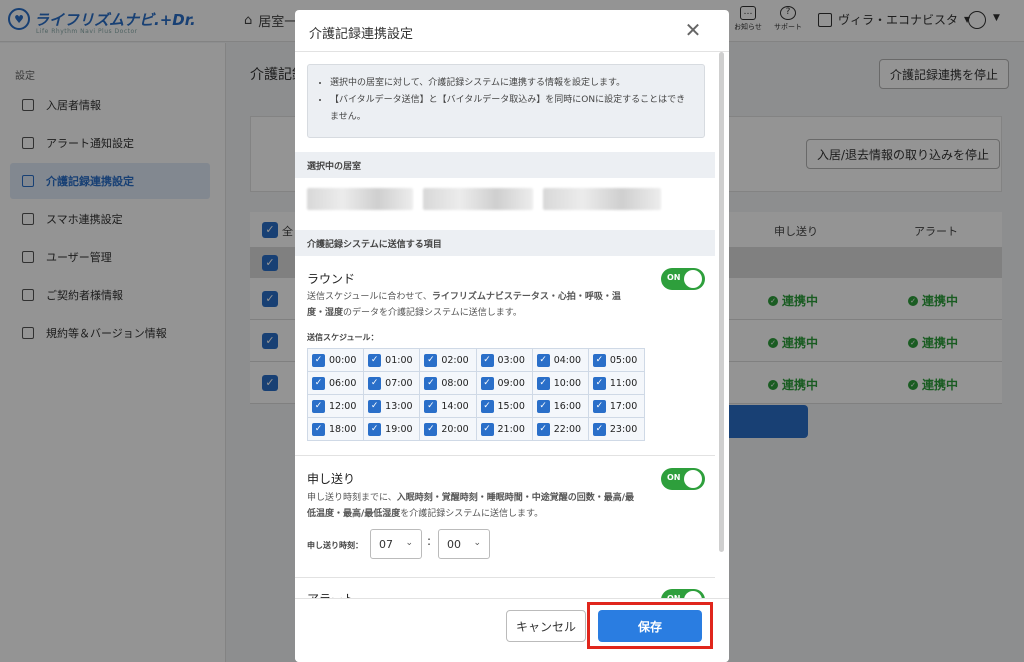  Describe the element at coordinates (429, 541) in the screenshot. I see `time-colon: :` at that location.